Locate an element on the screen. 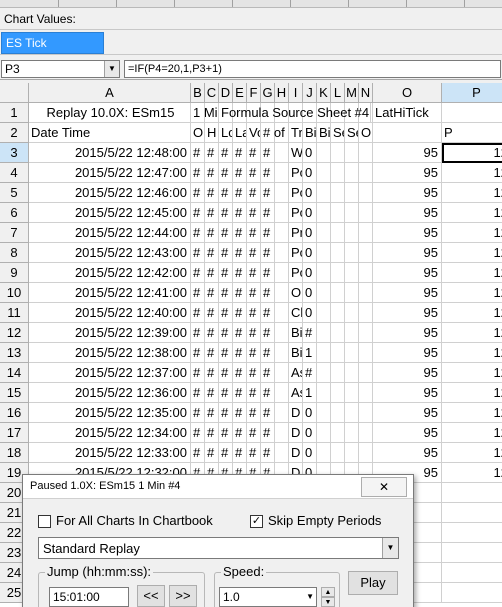 This screenshot has width=502, height=607. cell-trade: Po is located at coordinates (296, 193).